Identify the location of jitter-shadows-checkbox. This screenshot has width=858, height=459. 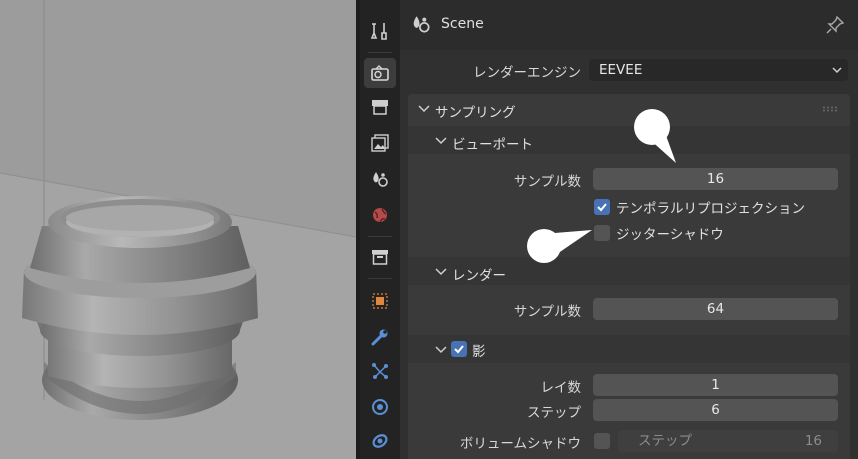
(602, 233).